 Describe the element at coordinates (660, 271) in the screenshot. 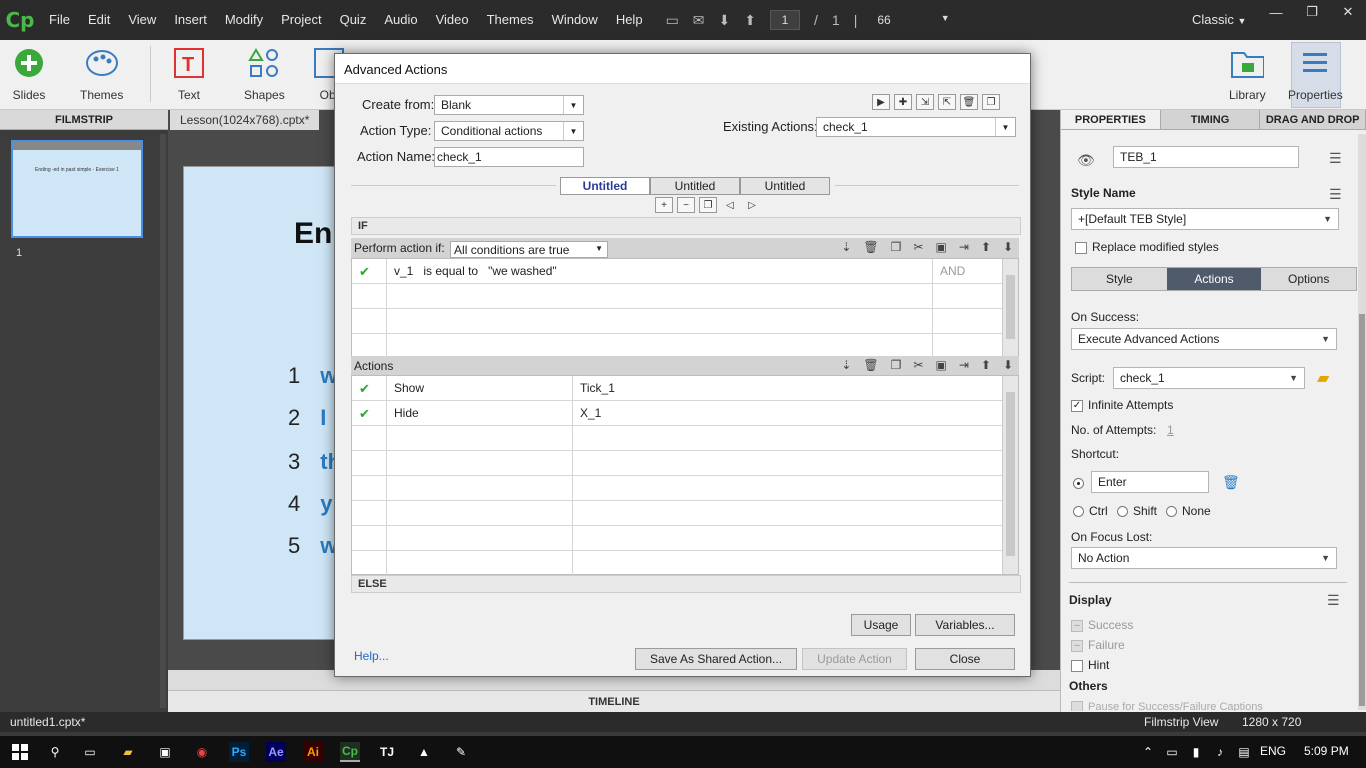

I see `condition-expression: v_1 is equal to "we washed"` at that location.